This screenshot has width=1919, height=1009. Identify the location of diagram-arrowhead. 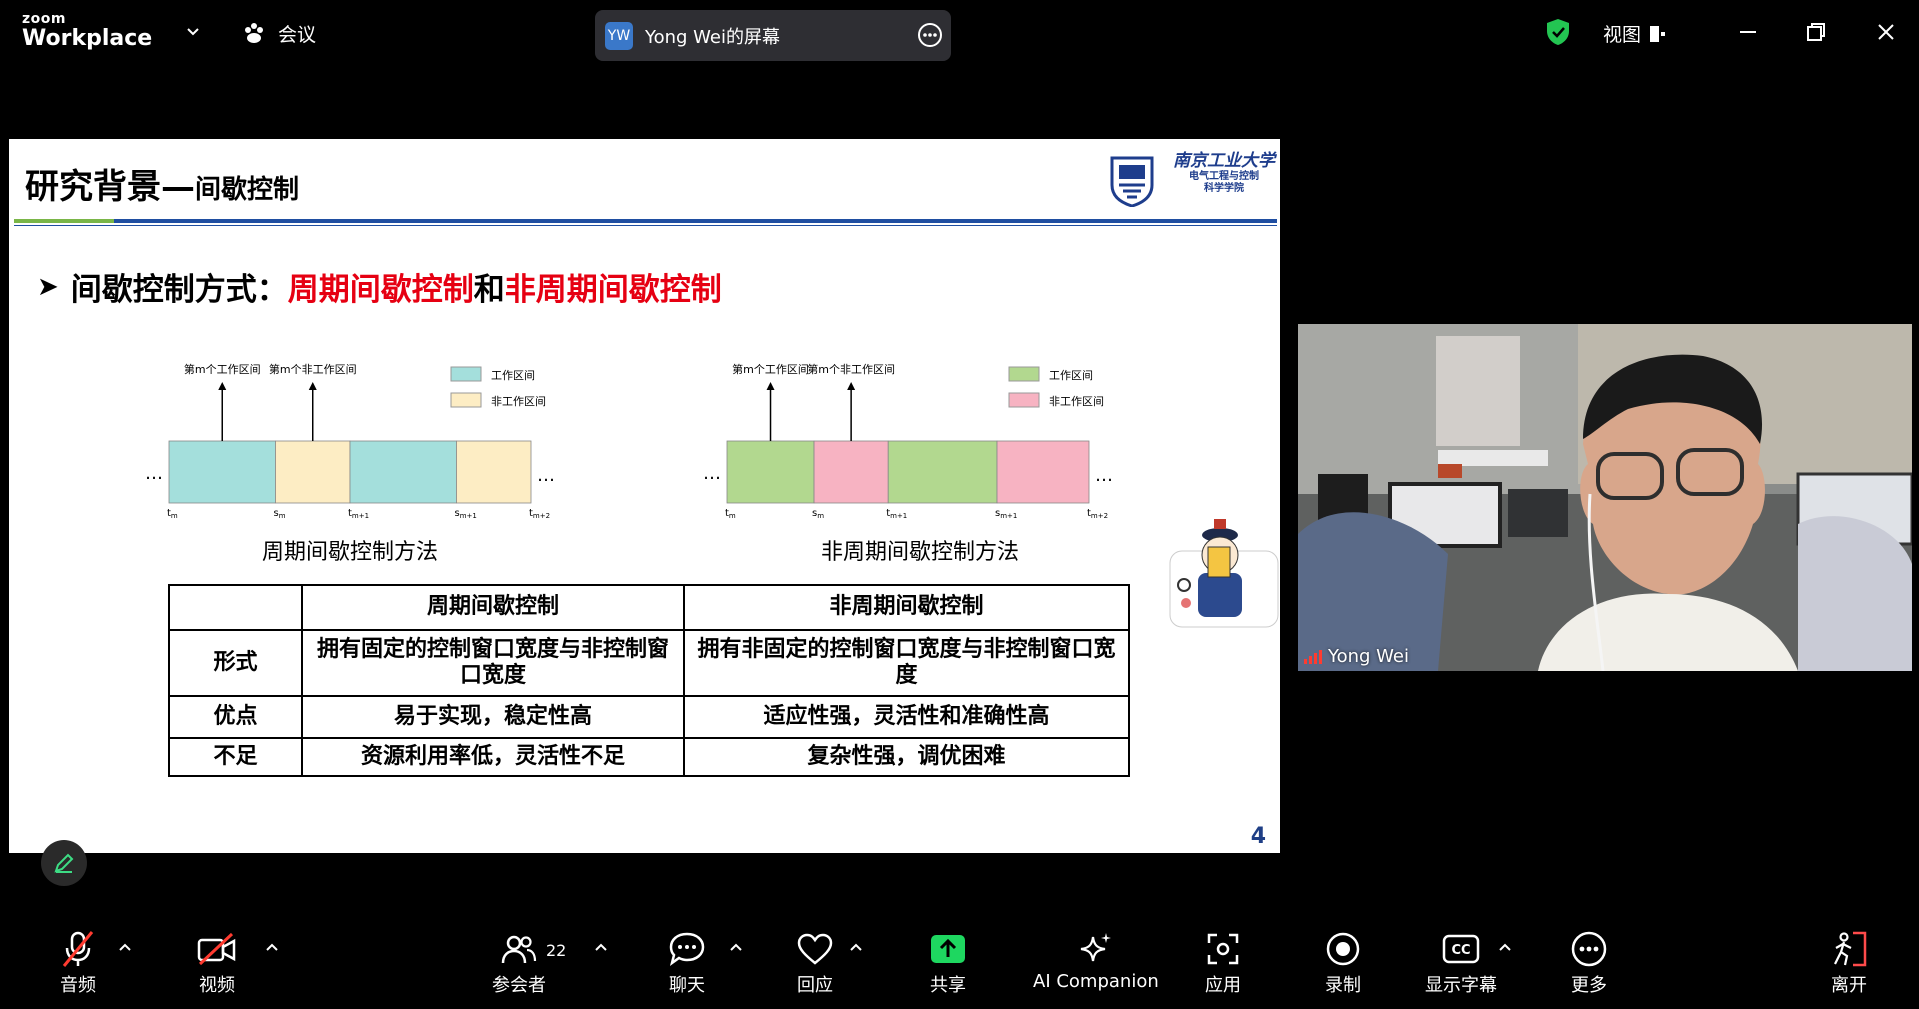
(222, 386).